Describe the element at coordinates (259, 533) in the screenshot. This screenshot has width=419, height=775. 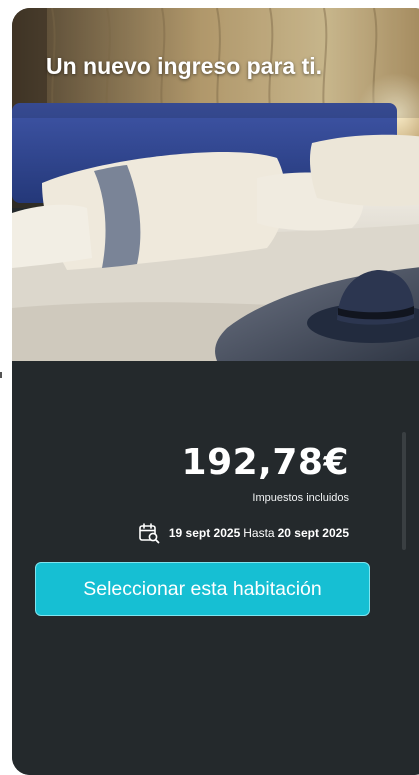
I see `date-separator: Hasta` at that location.